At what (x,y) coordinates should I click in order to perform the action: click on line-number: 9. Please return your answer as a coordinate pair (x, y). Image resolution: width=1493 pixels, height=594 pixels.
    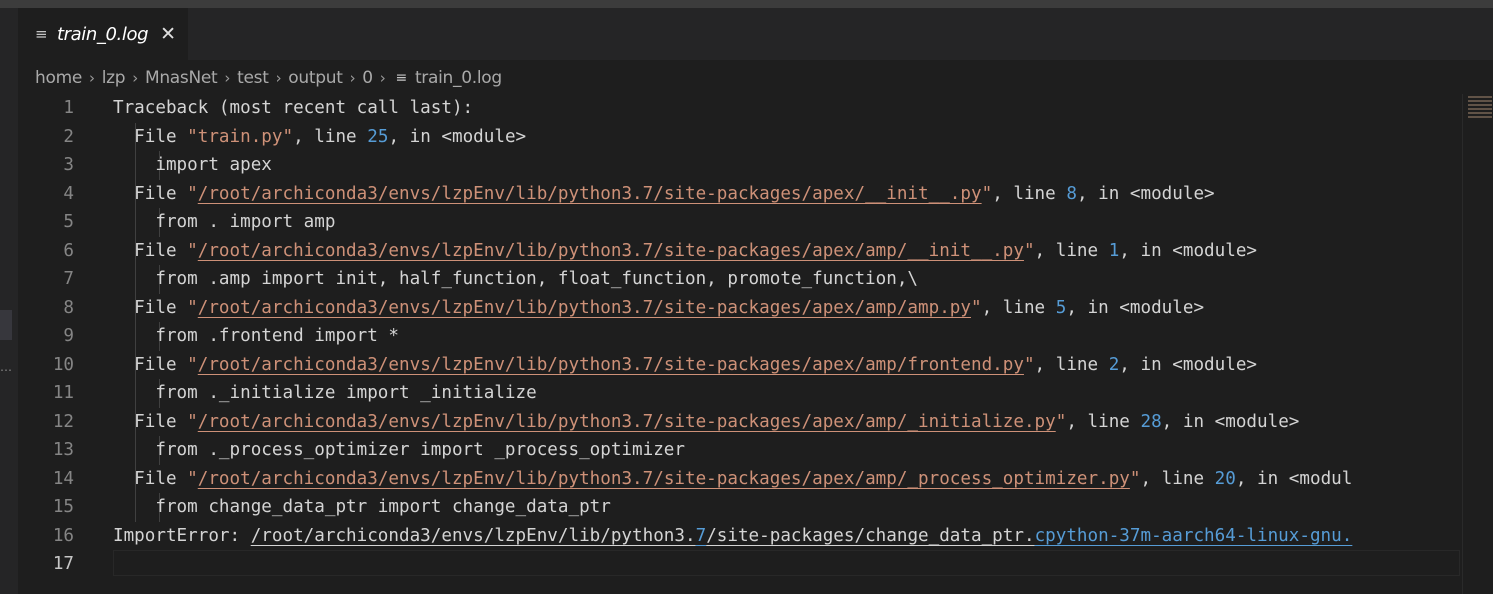
    Looking at the image, I should click on (68, 336).